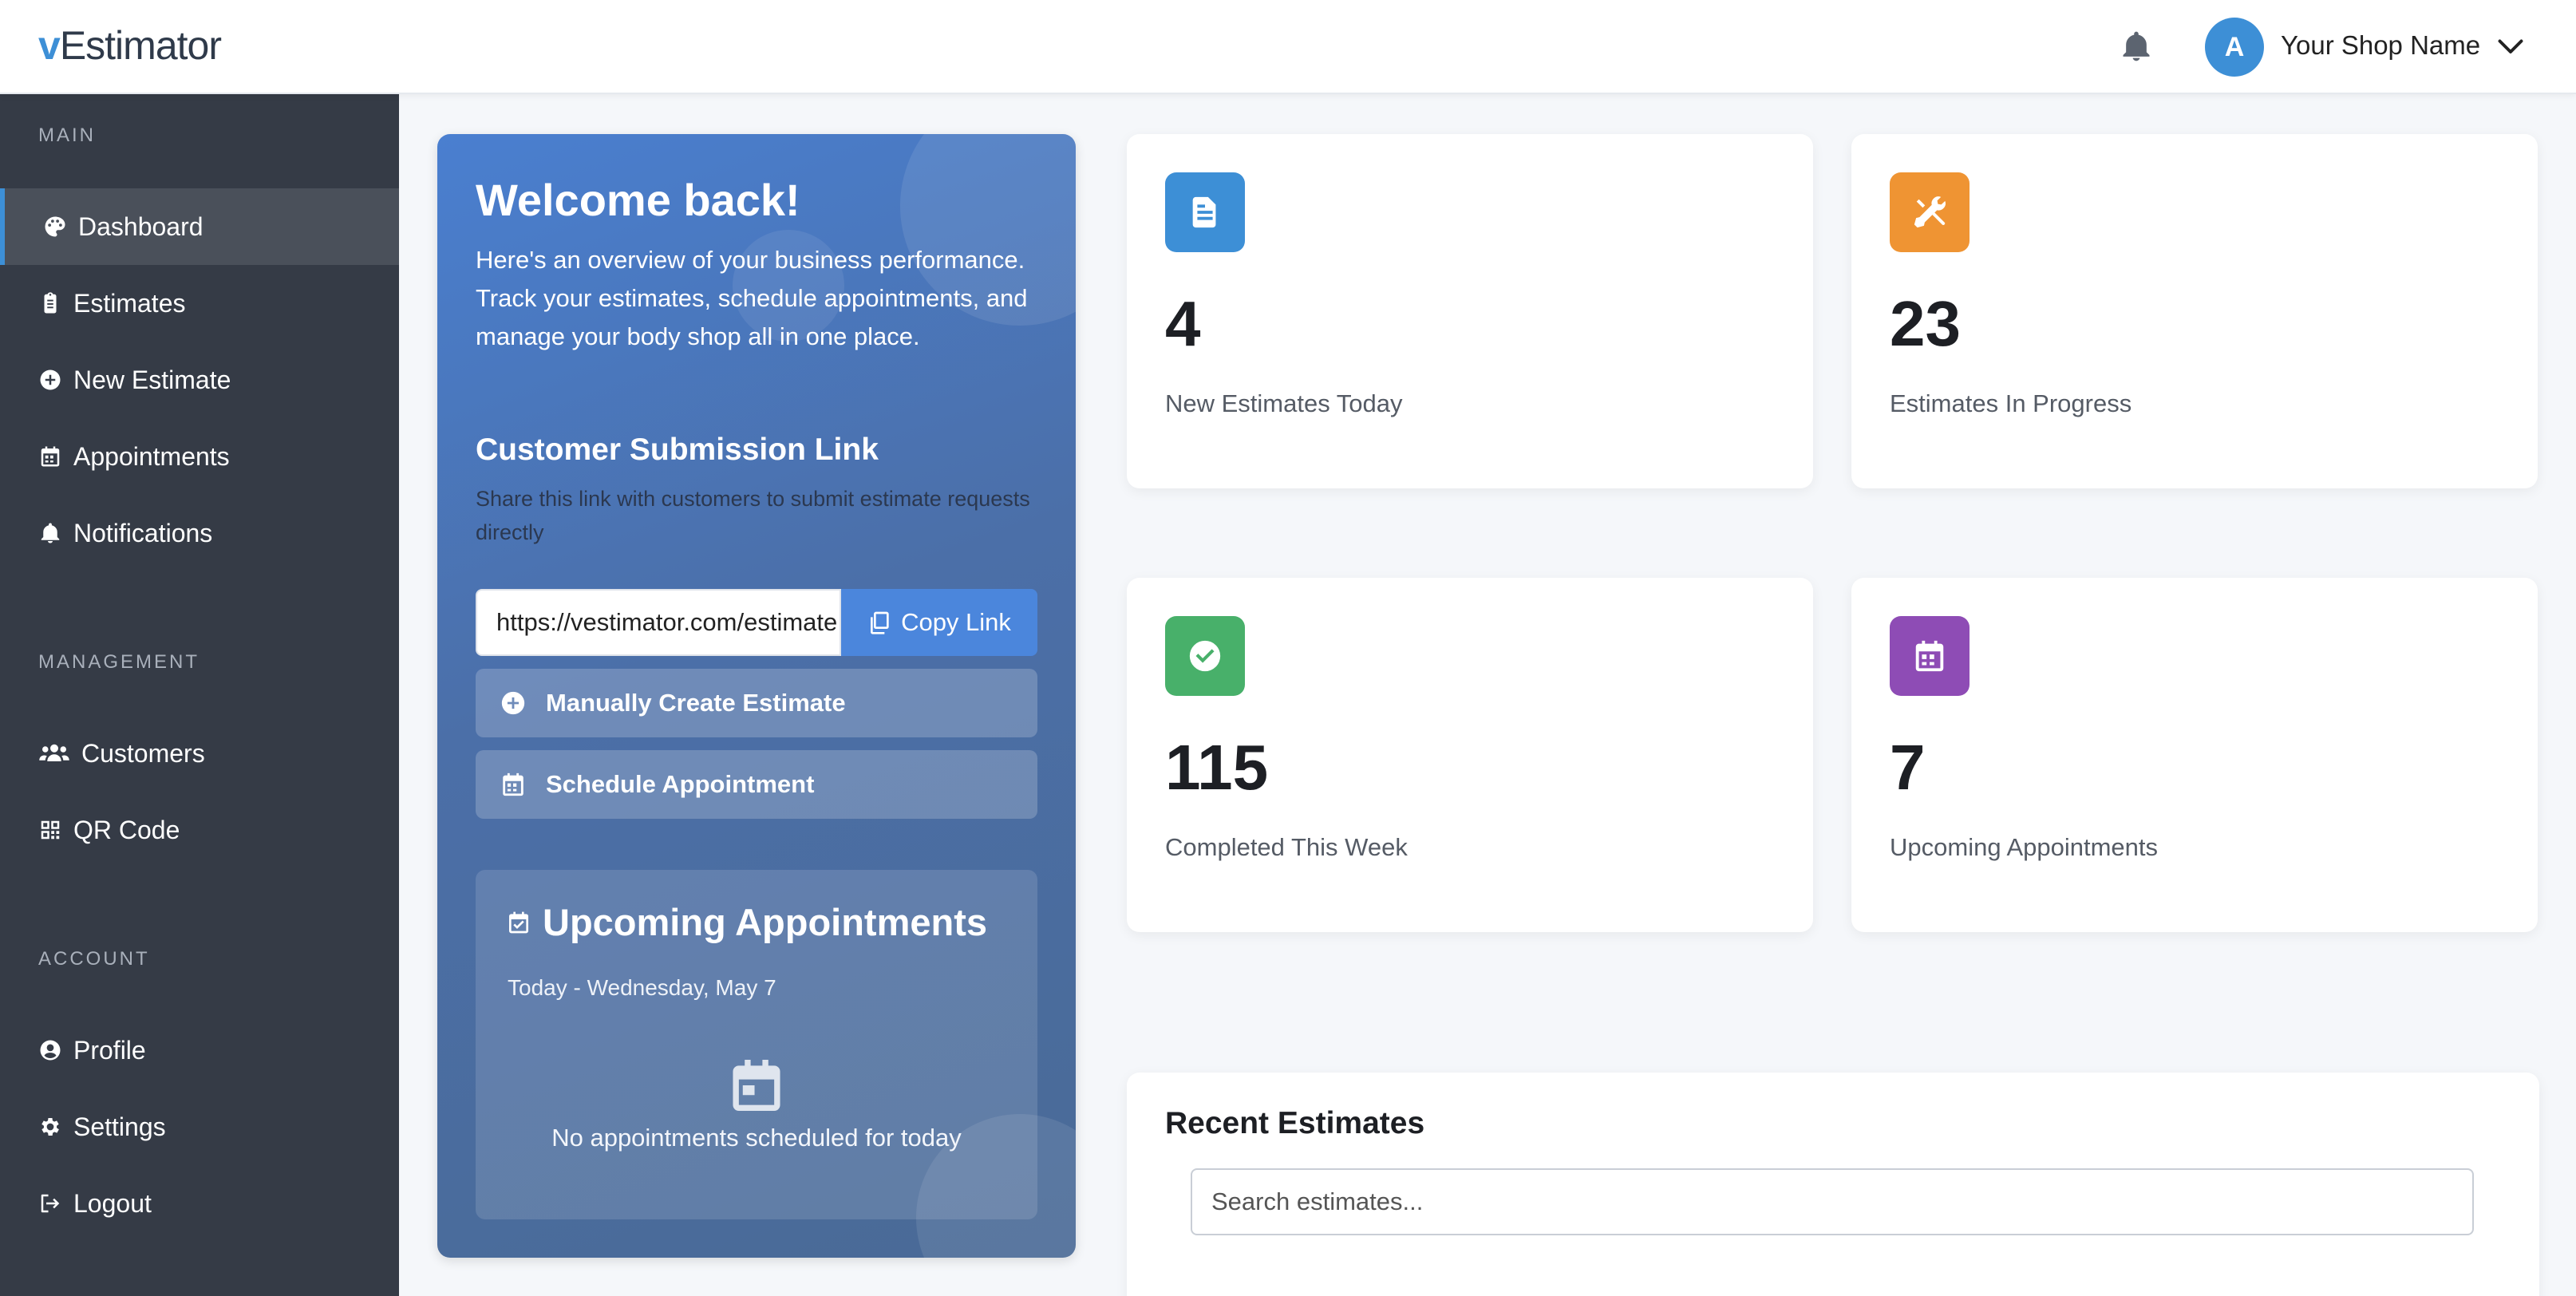  What do you see at coordinates (199, 1203) in the screenshot?
I see `sidebar-item-logout: Logout` at bounding box center [199, 1203].